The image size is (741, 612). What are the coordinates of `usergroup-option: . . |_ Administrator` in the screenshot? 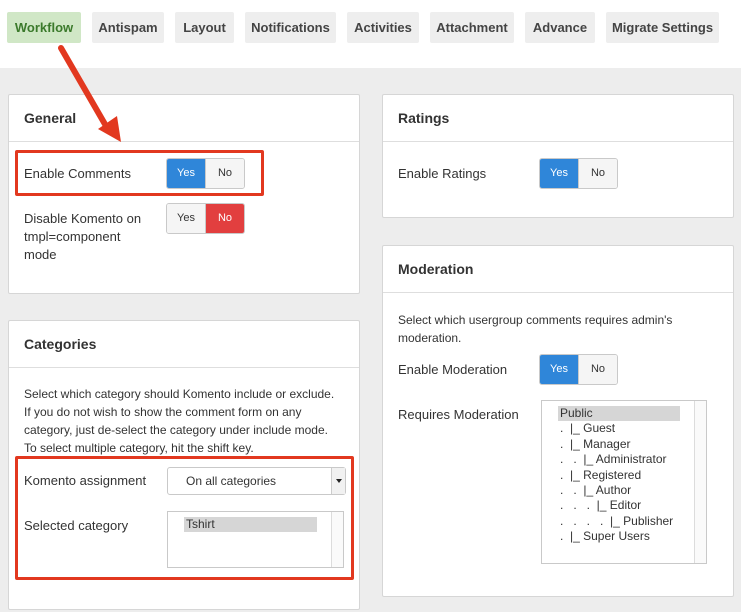 It's located at (613, 459).